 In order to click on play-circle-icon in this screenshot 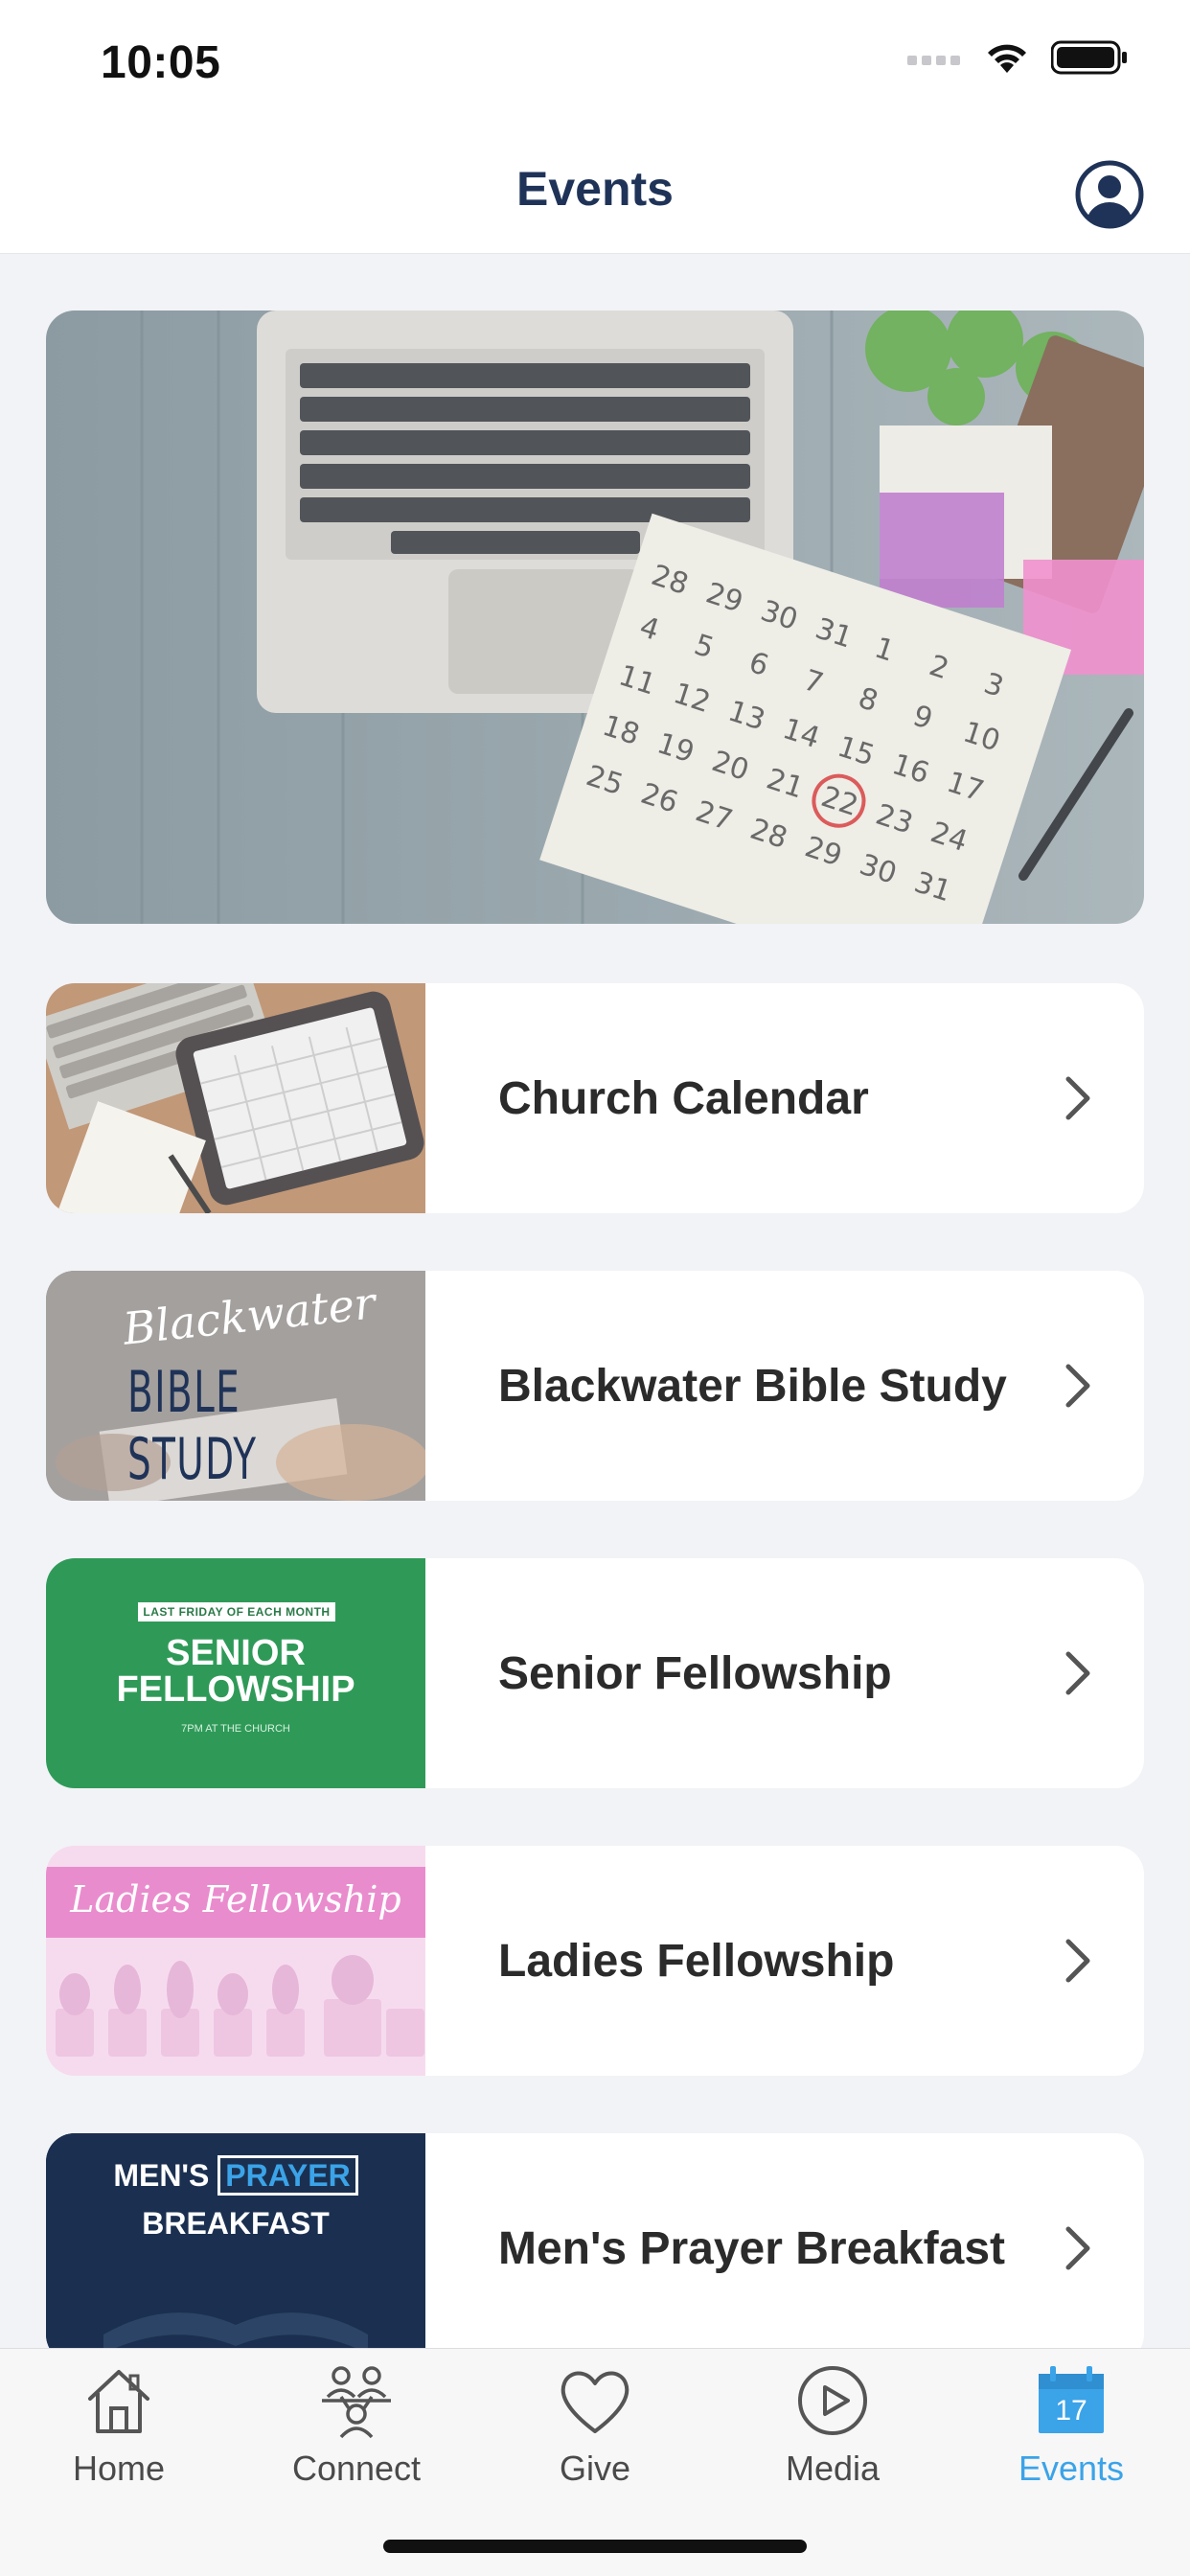, I will do `click(833, 2400)`.